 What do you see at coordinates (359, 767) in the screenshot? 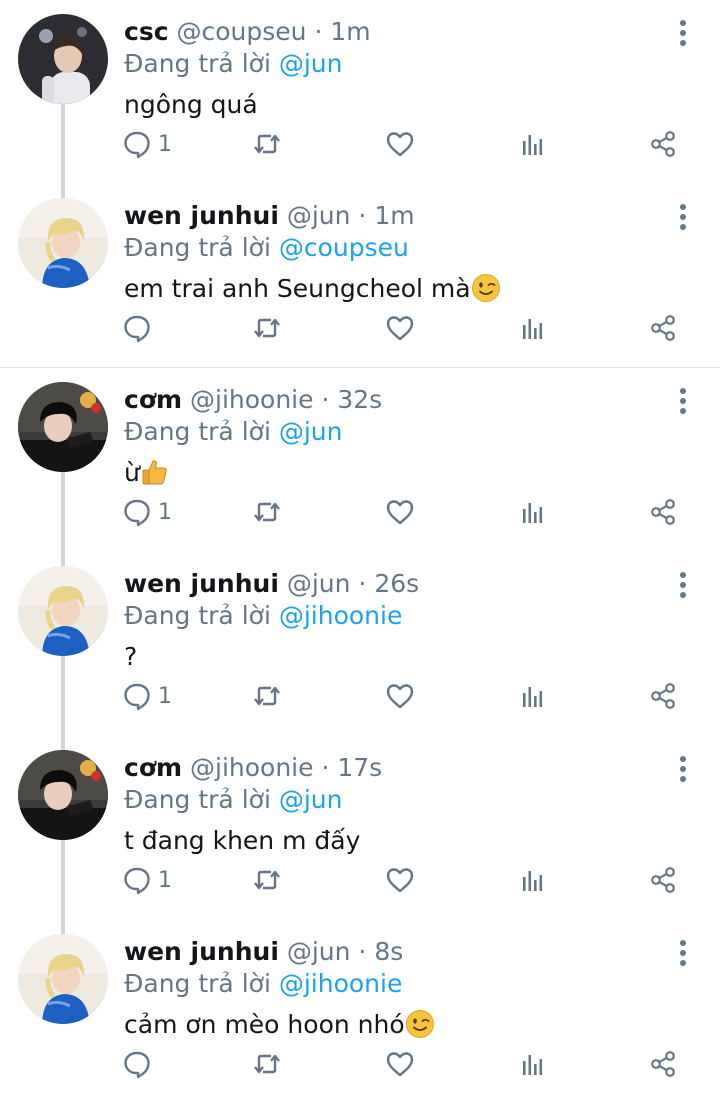
I see `timestamp: 17s` at bounding box center [359, 767].